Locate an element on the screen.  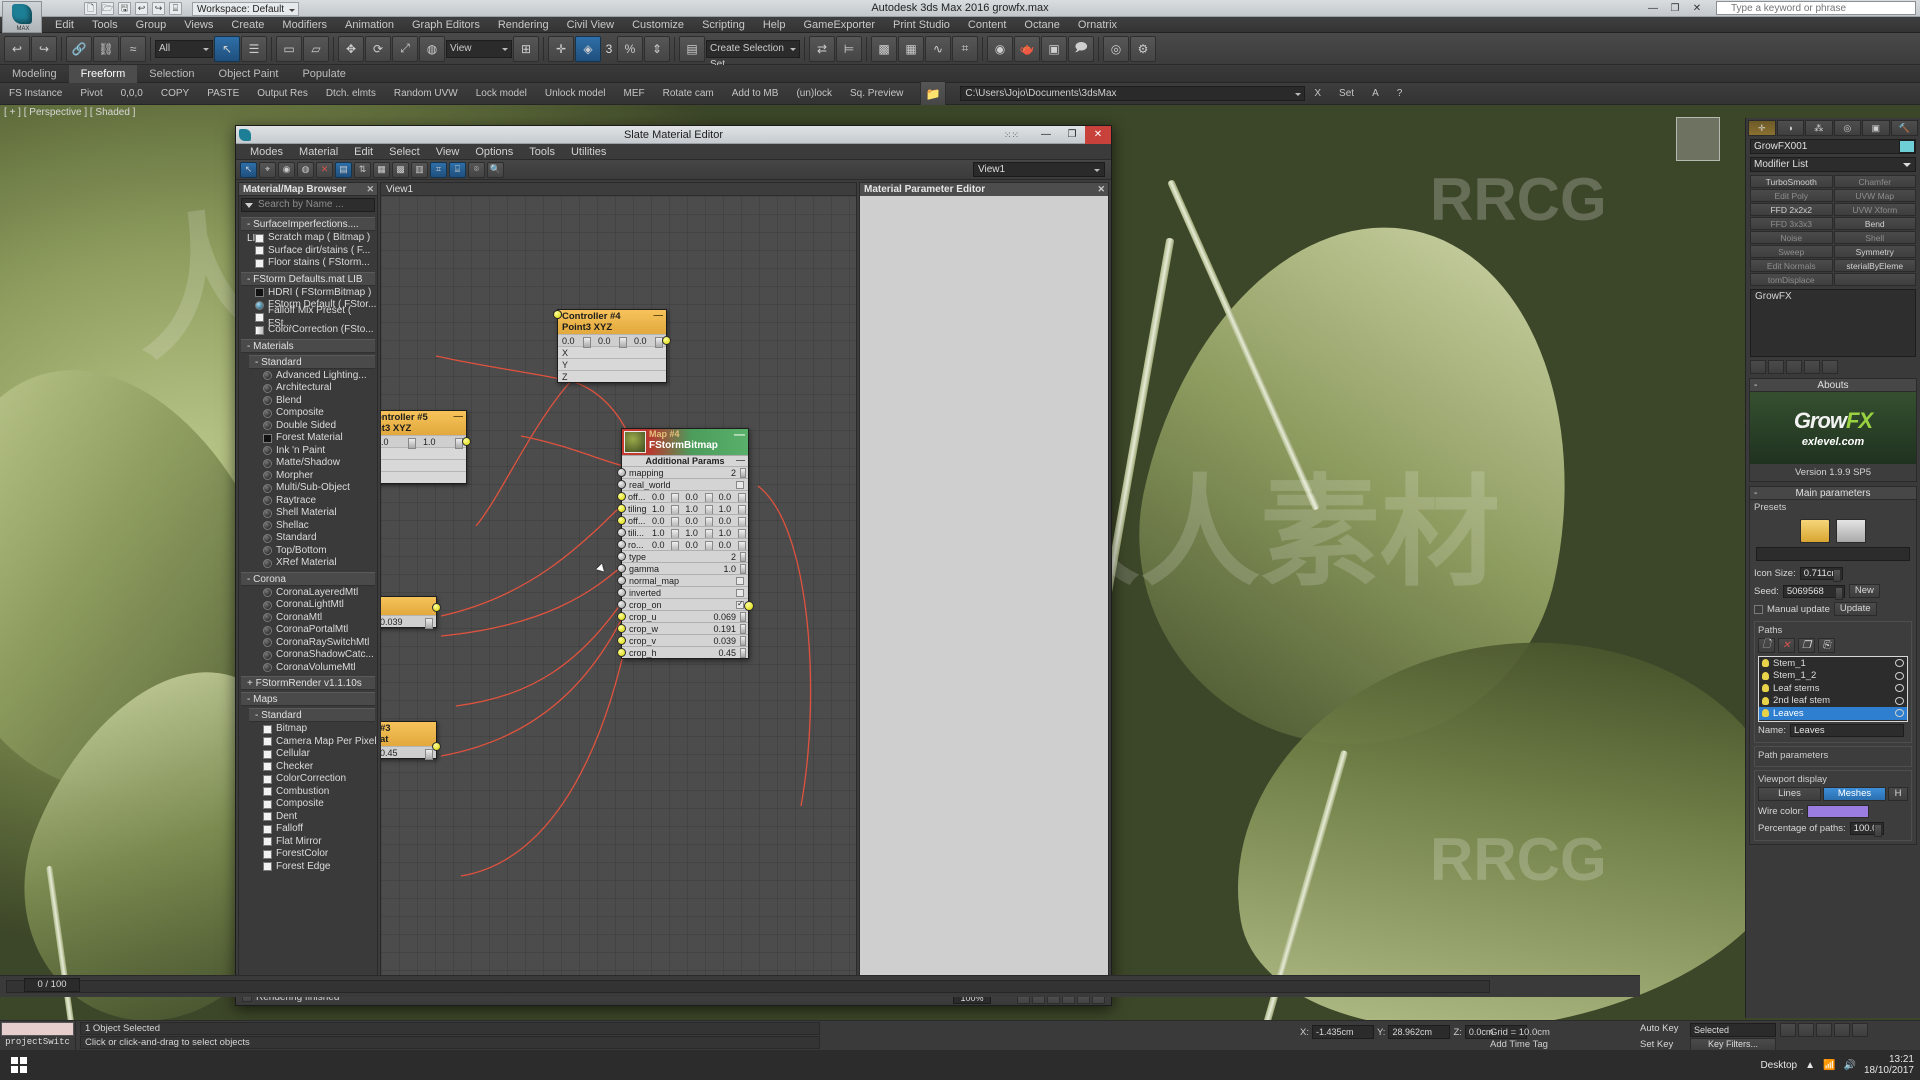
modifier-stack: GrowFX is located at coordinates (1833, 323).